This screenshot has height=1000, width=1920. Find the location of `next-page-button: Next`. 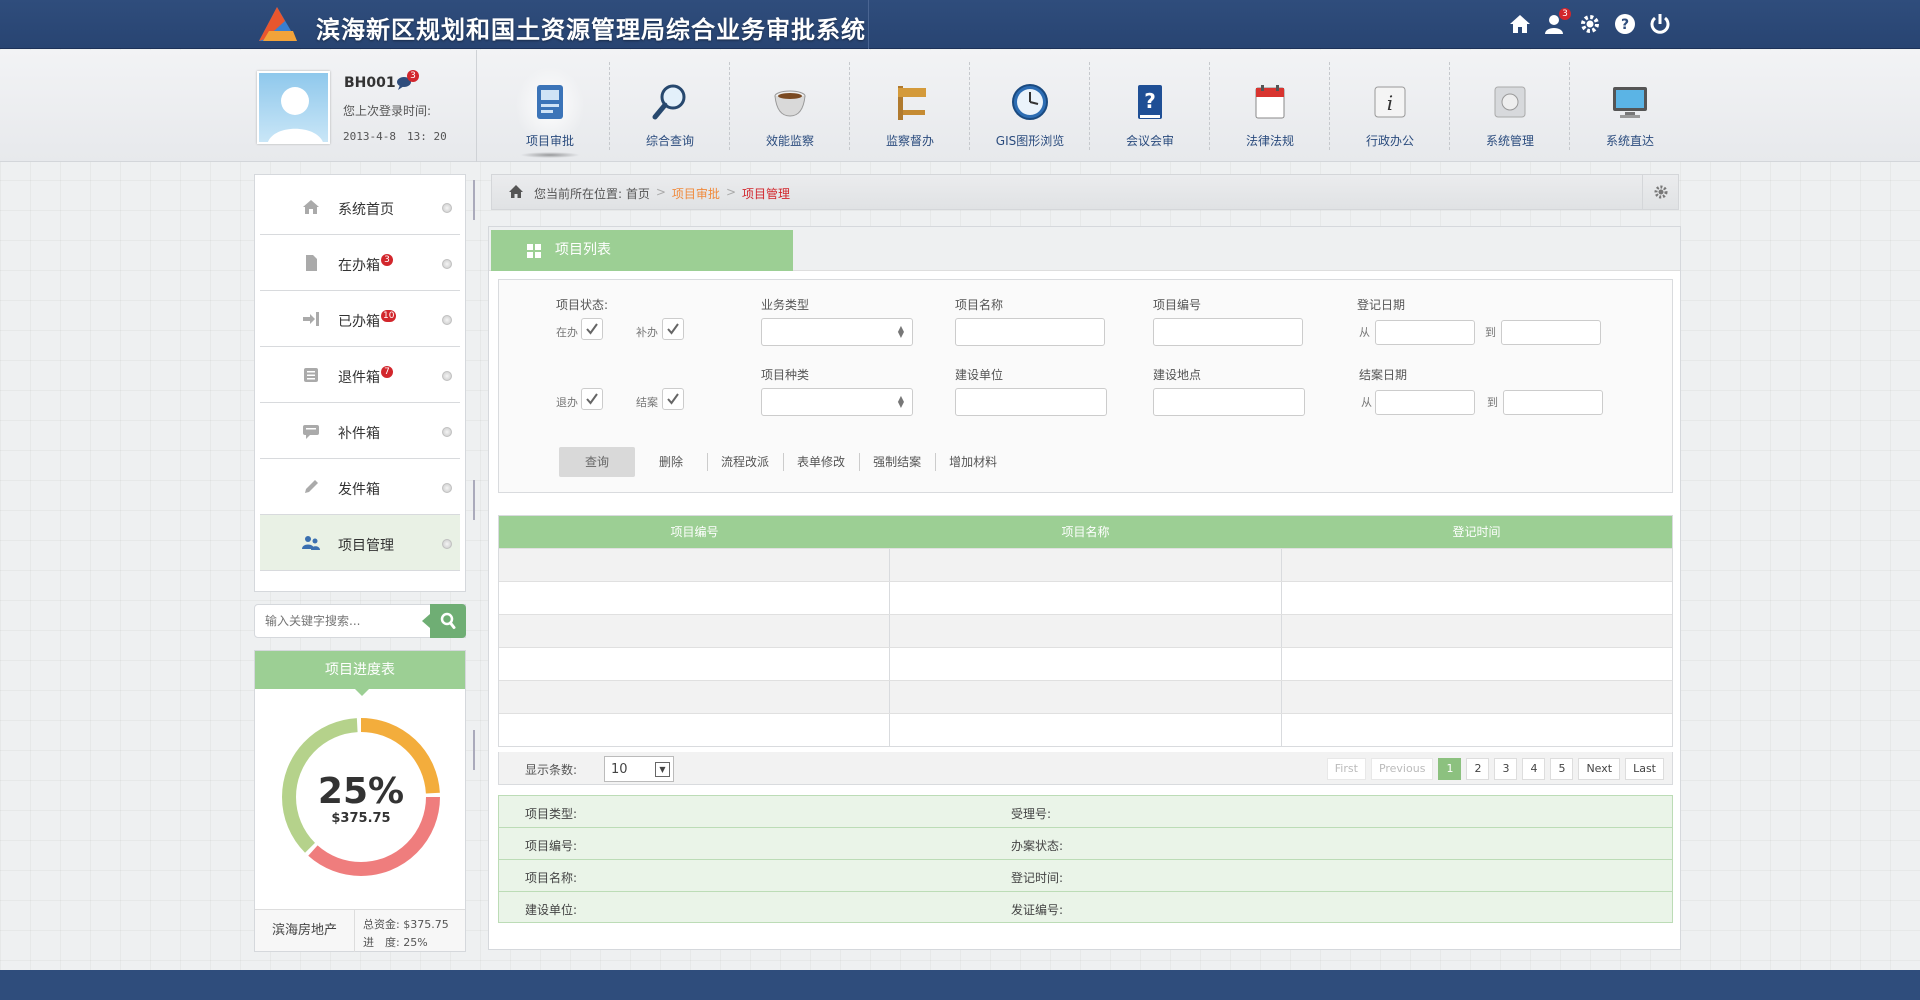

next-page-button: Next is located at coordinates (1599, 769).